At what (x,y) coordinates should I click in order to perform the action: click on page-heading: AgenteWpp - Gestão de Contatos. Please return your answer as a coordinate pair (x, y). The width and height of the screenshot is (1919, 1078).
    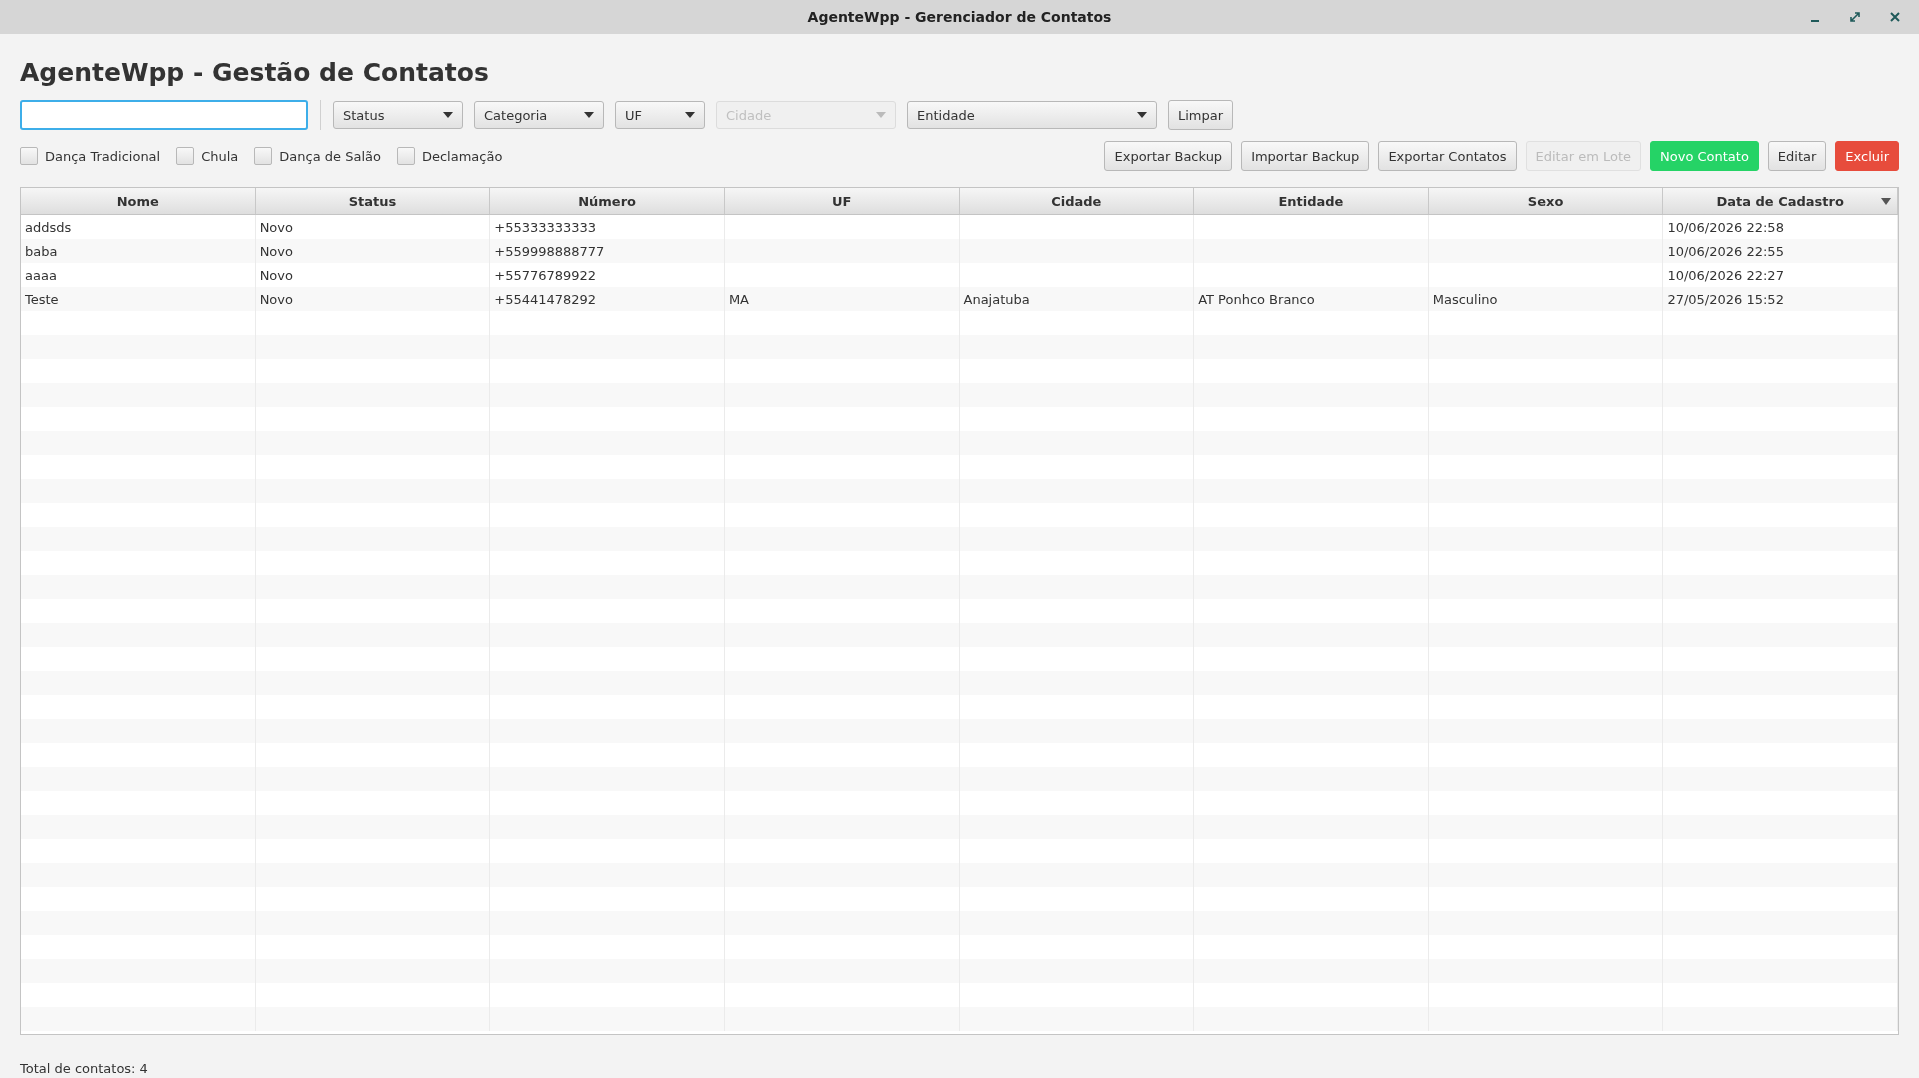
    Looking at the image, I should click on (255, 72).